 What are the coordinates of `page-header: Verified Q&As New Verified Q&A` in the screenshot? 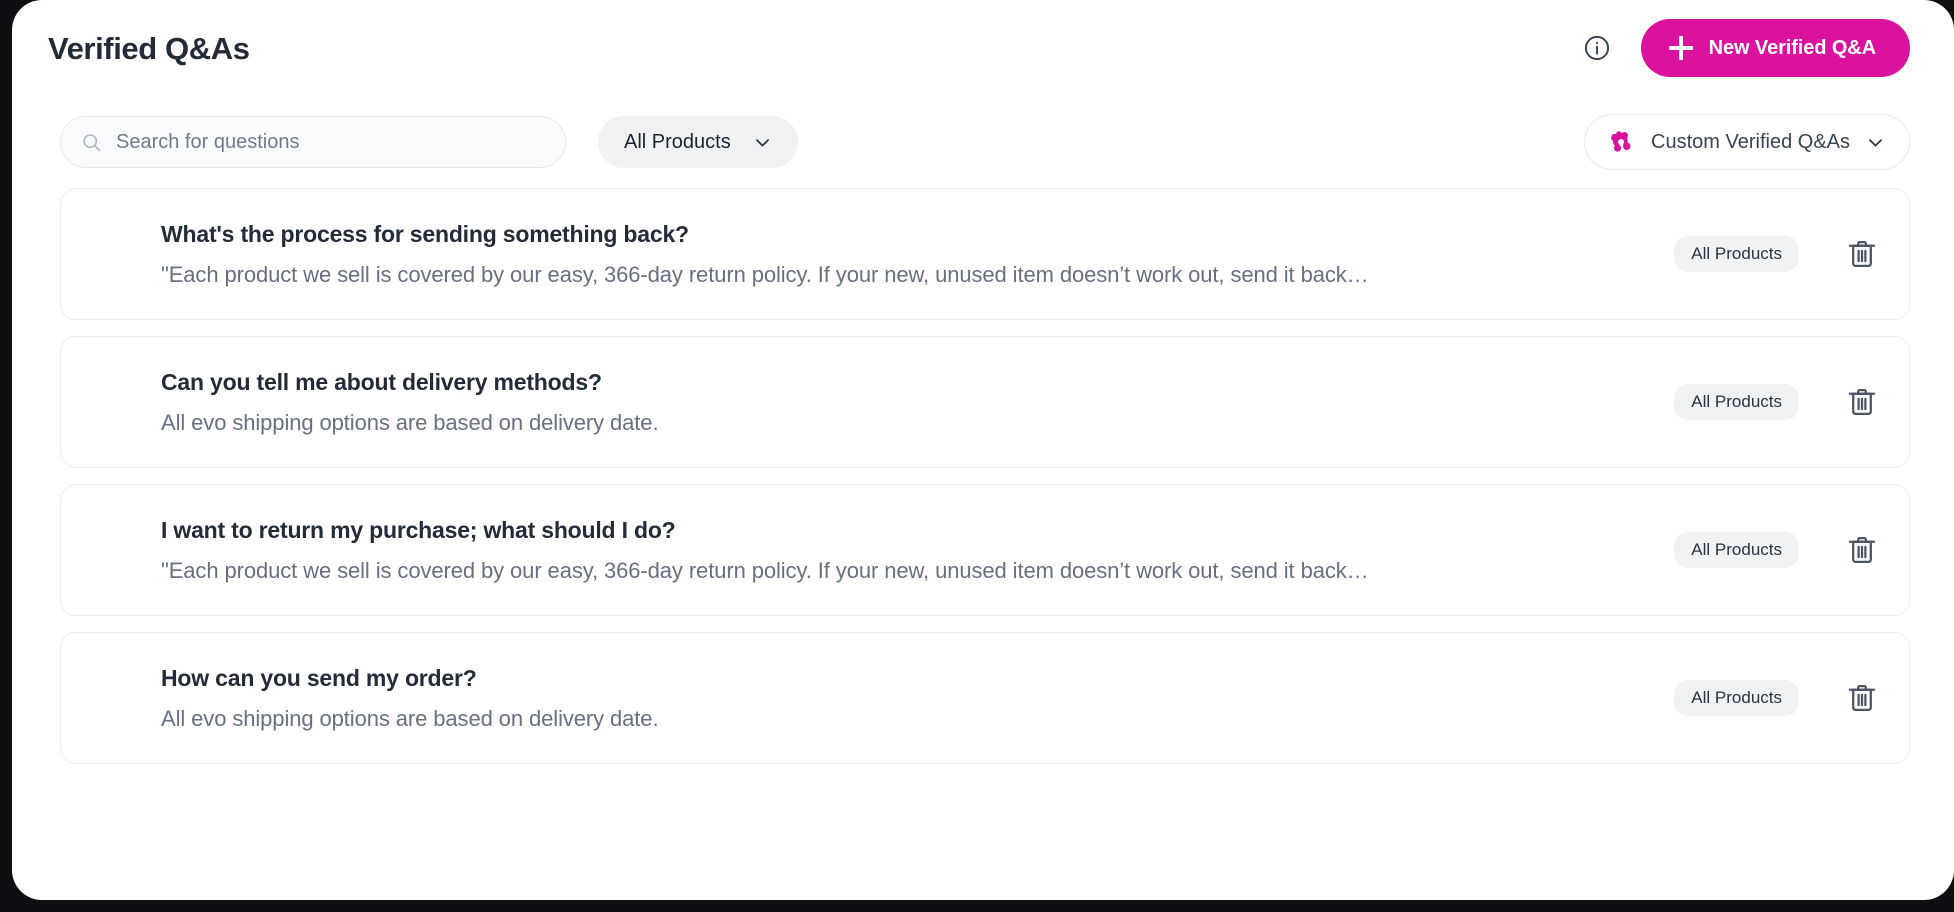 It's located at (983, 48).